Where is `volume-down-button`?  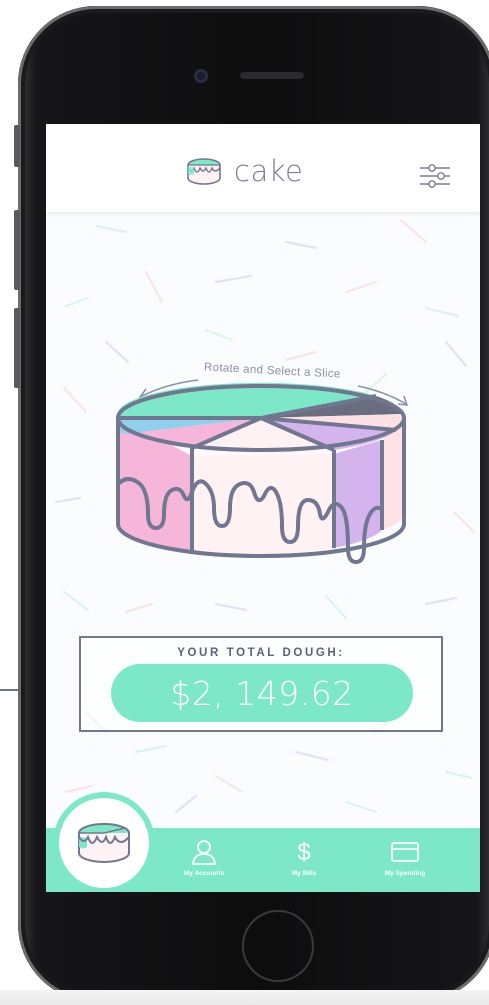 volume-down-button is located at coordinates (17, 348).